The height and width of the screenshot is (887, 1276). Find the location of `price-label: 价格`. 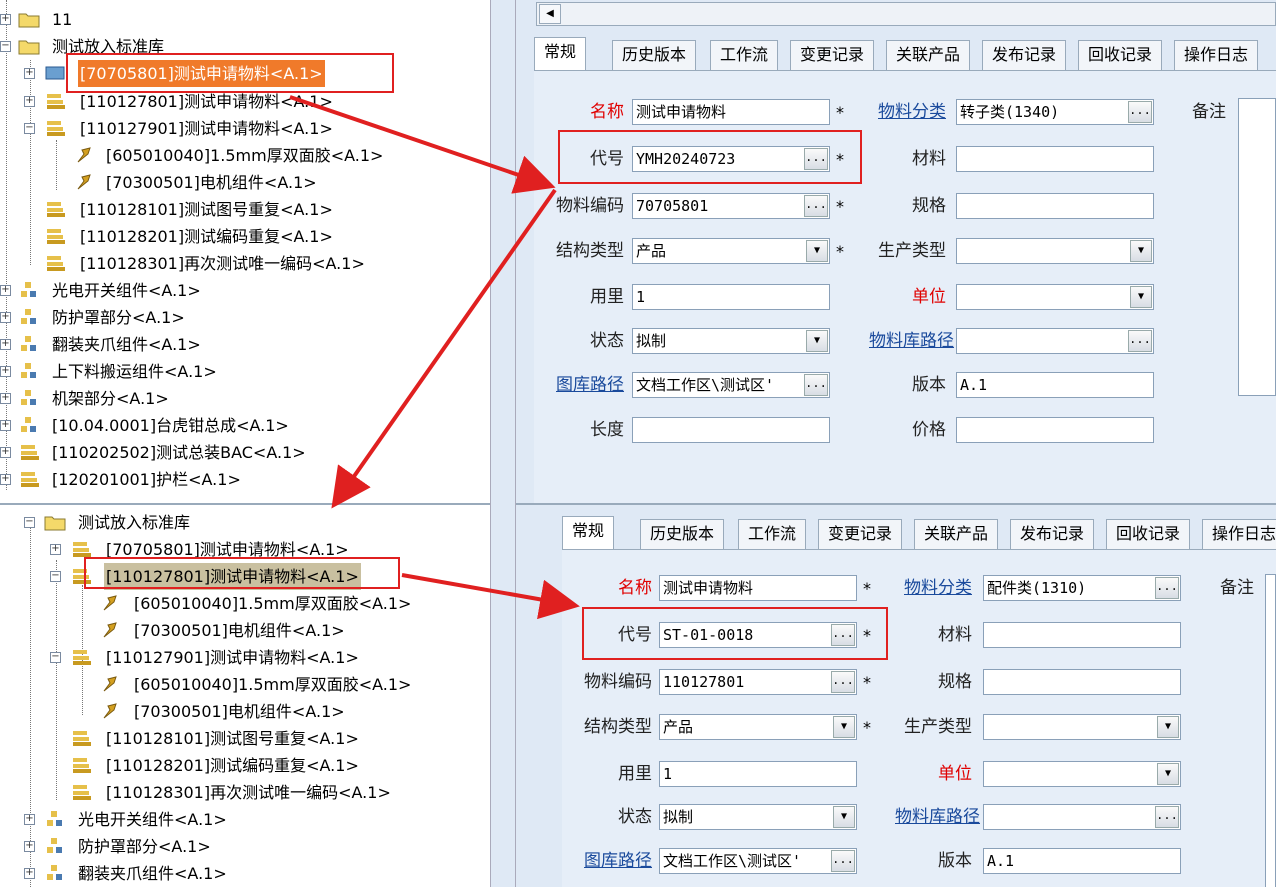

price-label: 价格 is located at coordinates (929, 430).